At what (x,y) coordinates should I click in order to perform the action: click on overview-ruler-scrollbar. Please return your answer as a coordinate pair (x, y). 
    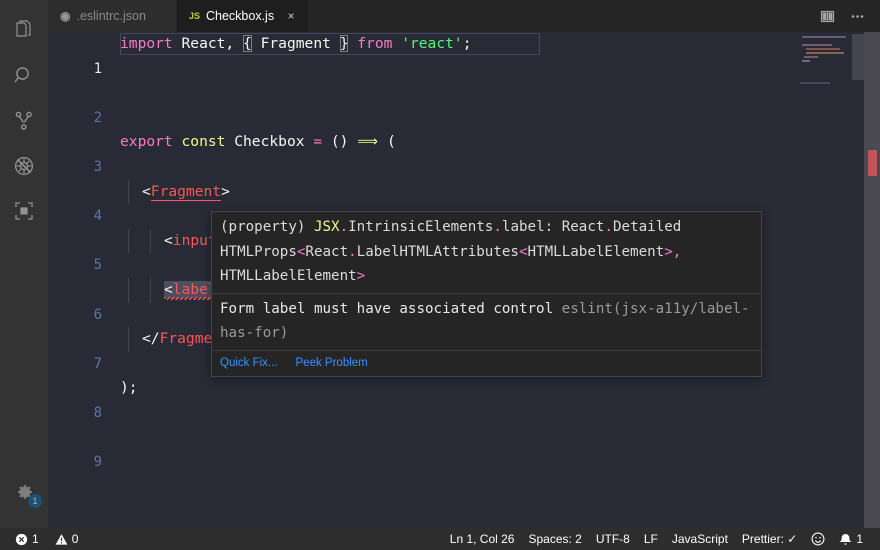
    Looking at the image, I should click on (872, 280).